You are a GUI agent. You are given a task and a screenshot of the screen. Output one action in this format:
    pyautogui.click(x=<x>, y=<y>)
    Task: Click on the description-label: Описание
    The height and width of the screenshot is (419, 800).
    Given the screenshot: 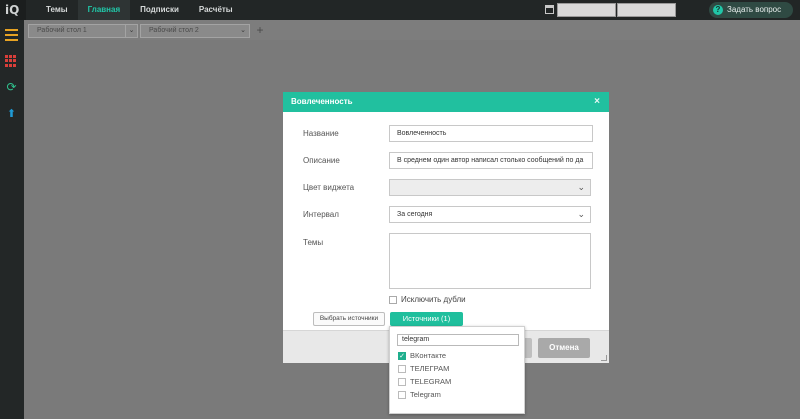 What is the action you would take?
    pyautogui.click(x=321, y=160)
    